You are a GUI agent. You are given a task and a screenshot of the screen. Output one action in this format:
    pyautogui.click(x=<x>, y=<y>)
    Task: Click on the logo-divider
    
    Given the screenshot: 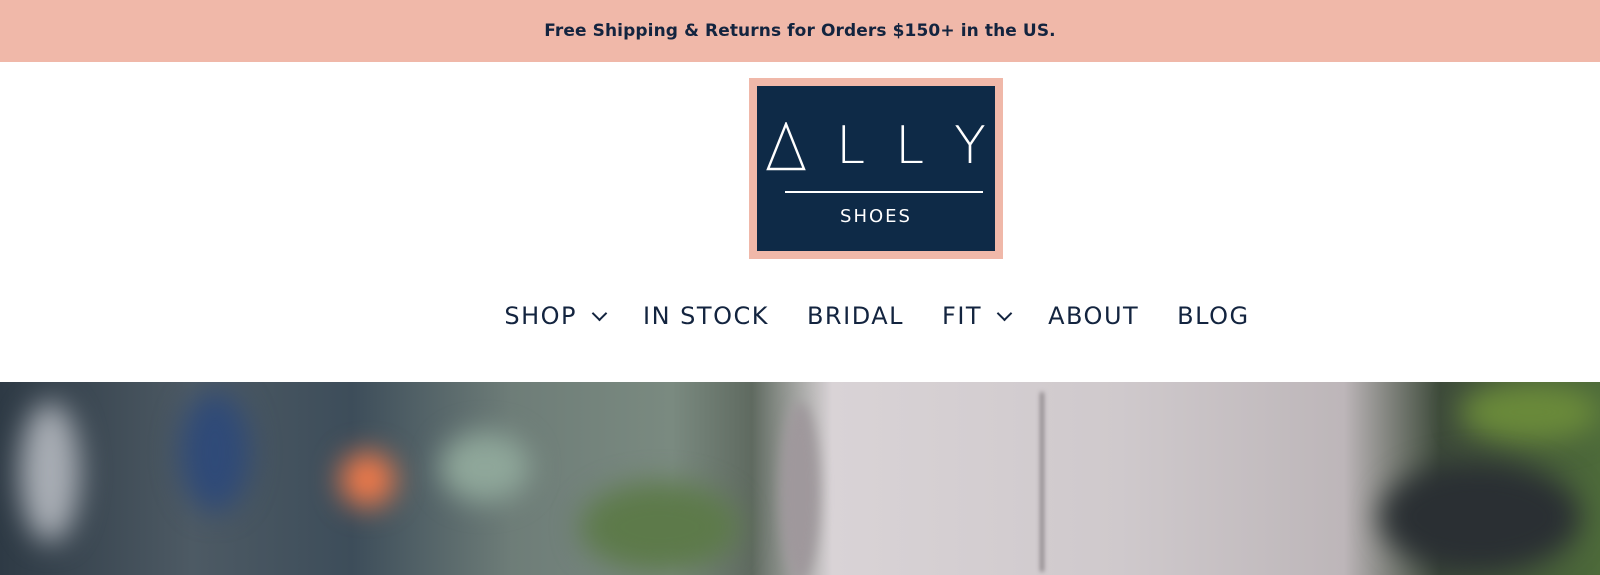 What is the action you would take?
    pyautogui.click(x=884, y=192)
    